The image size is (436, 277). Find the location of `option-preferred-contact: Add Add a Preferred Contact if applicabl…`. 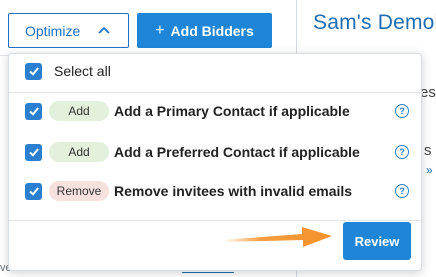

option-preferred-contact: Add Add a Preferred Contact if applicabl… is located at coordinates (216, 152).